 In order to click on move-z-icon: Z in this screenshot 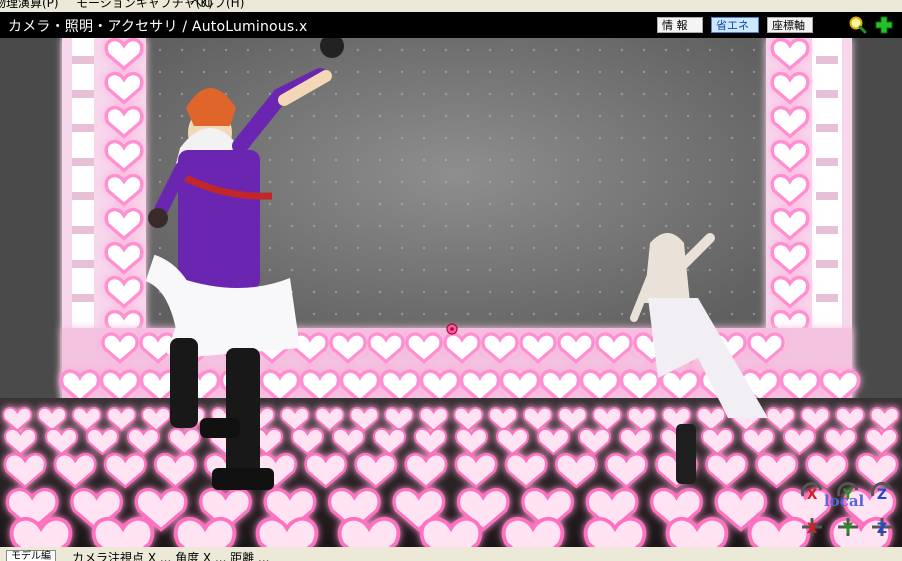, I will do `click(882, 527)`.